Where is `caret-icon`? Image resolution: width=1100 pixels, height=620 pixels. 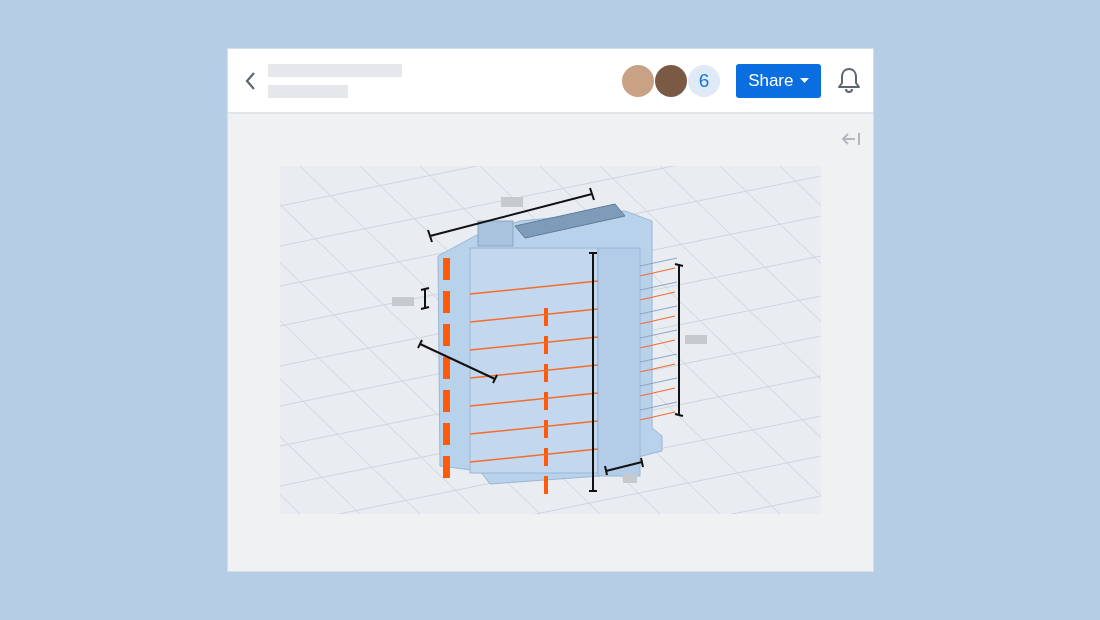 caret-icon is located at coordinates (804, 80).